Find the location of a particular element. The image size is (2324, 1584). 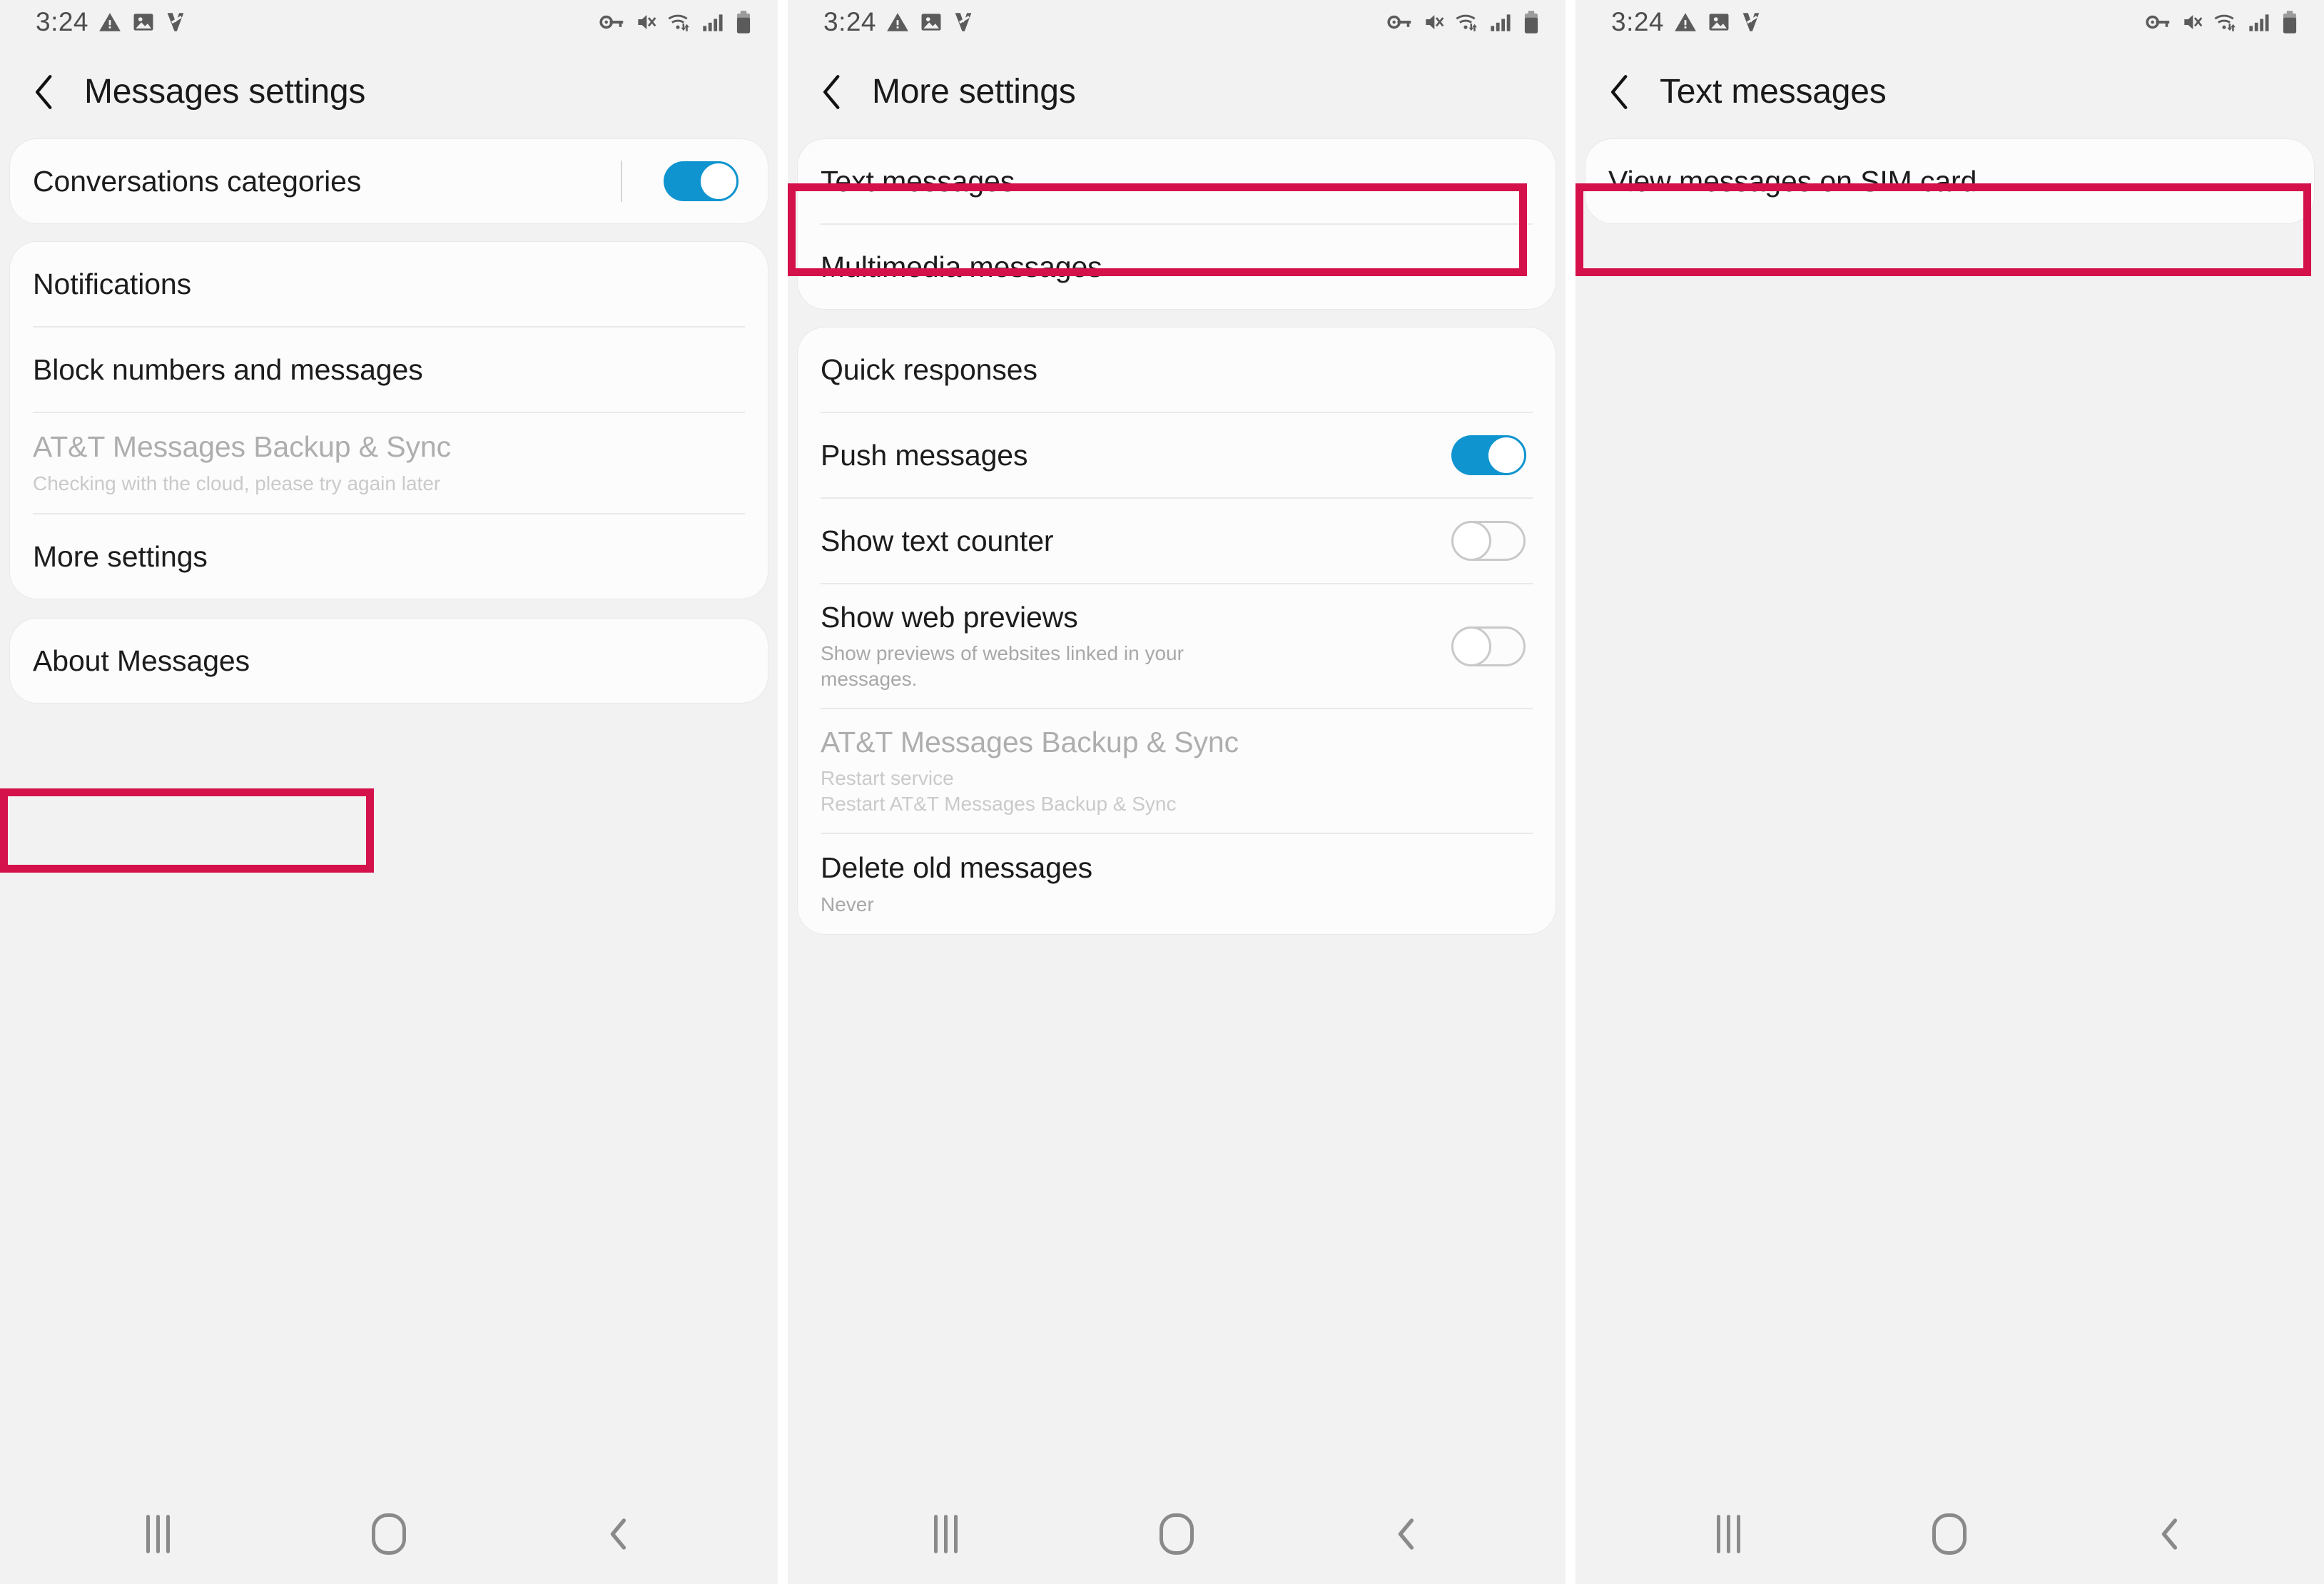

settings-card-conversations: Conversations categories is located at coordinates (389, 181).